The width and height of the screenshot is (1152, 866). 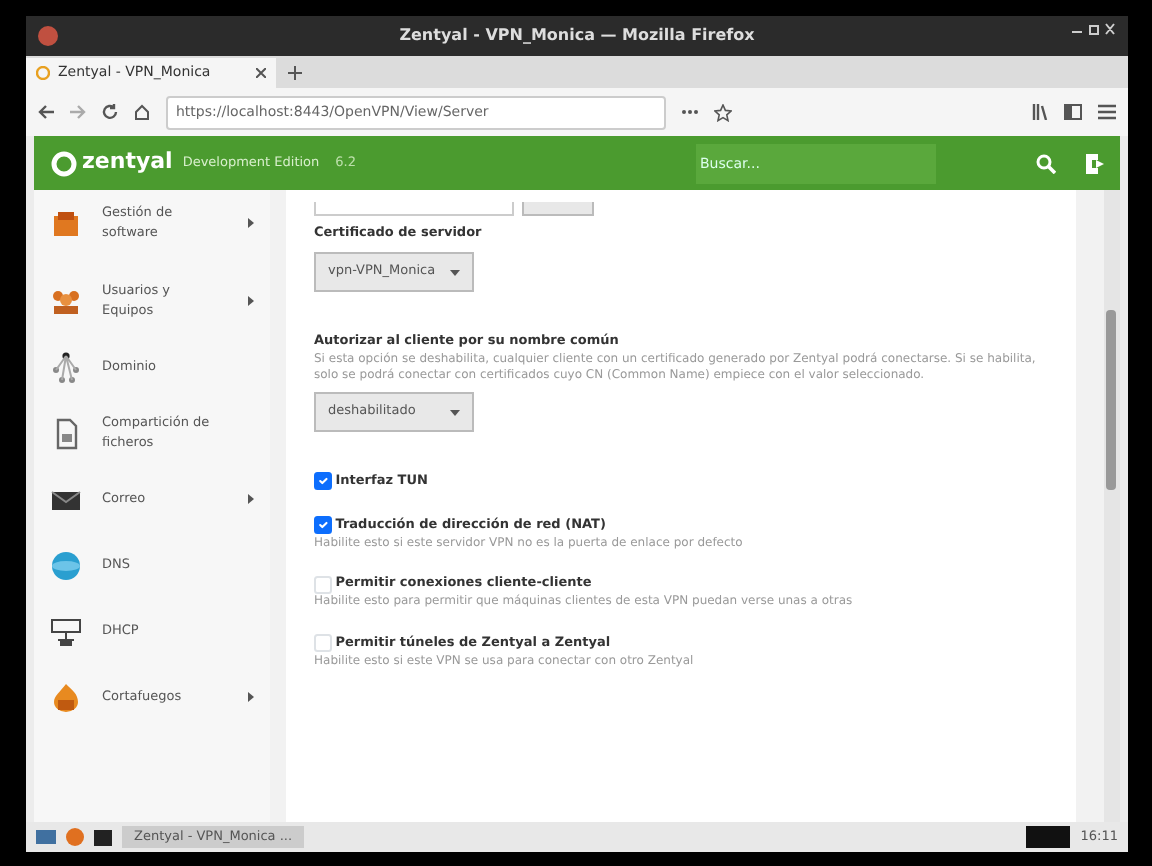 I want to click on window-menu-icon, so click(x=48, y=36).